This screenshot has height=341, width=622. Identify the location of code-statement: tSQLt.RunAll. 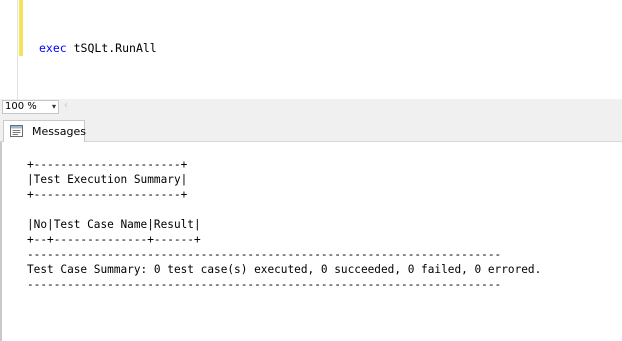
(111, 48).